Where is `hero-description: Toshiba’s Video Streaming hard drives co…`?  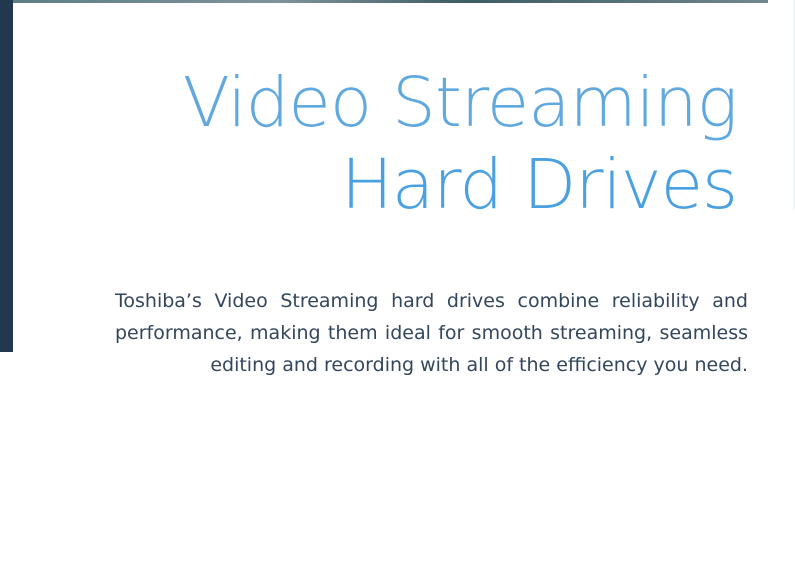
hero-description: Toshiba’s Video Streaming hard drives co… is located at coordinates (431, 333).